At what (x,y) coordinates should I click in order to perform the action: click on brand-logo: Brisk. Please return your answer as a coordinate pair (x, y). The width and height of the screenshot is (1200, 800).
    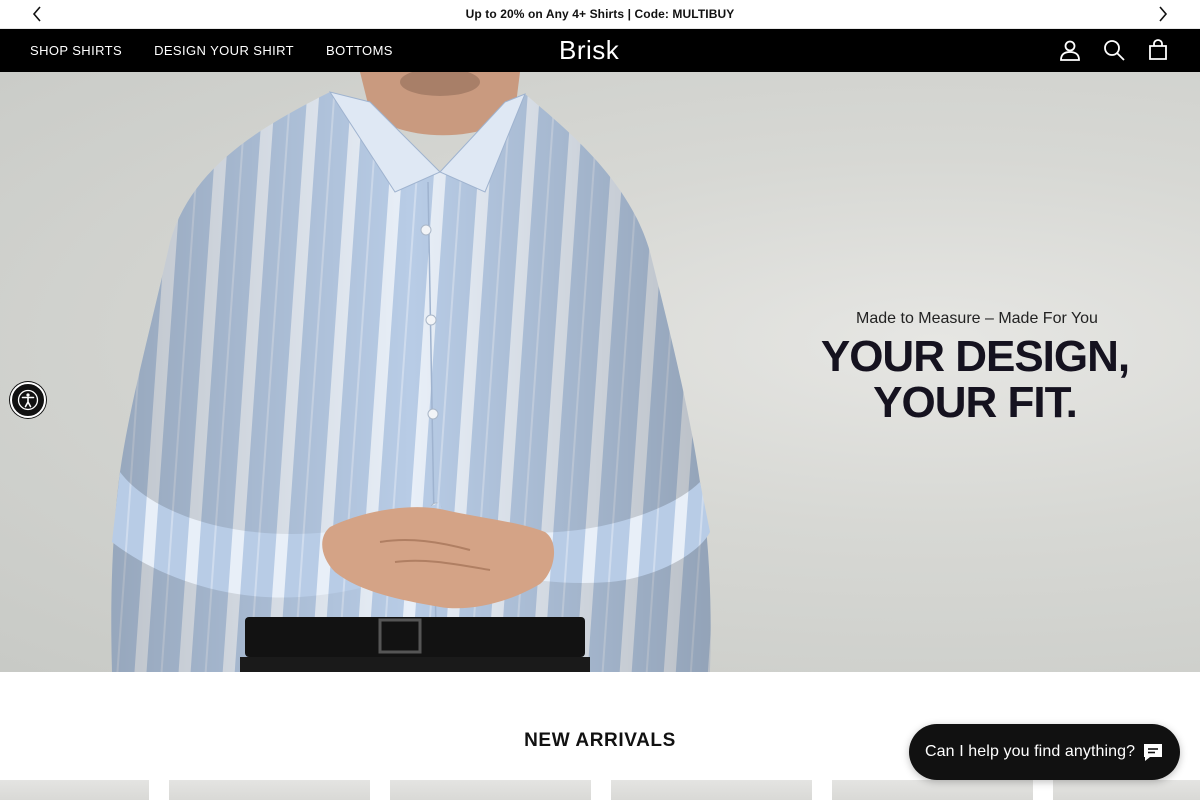
    Looking at the image, I should click on (589, 50).